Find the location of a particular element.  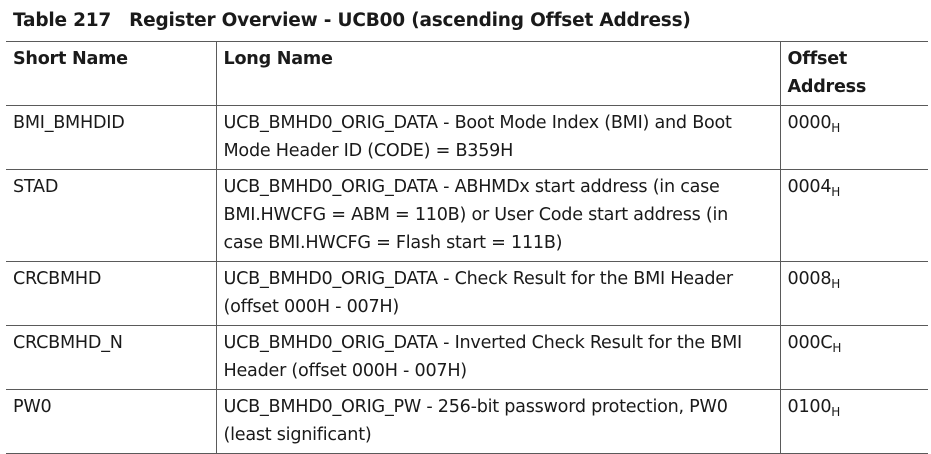

header-offset-text: Offset Address is located at coordinates (827, 73).